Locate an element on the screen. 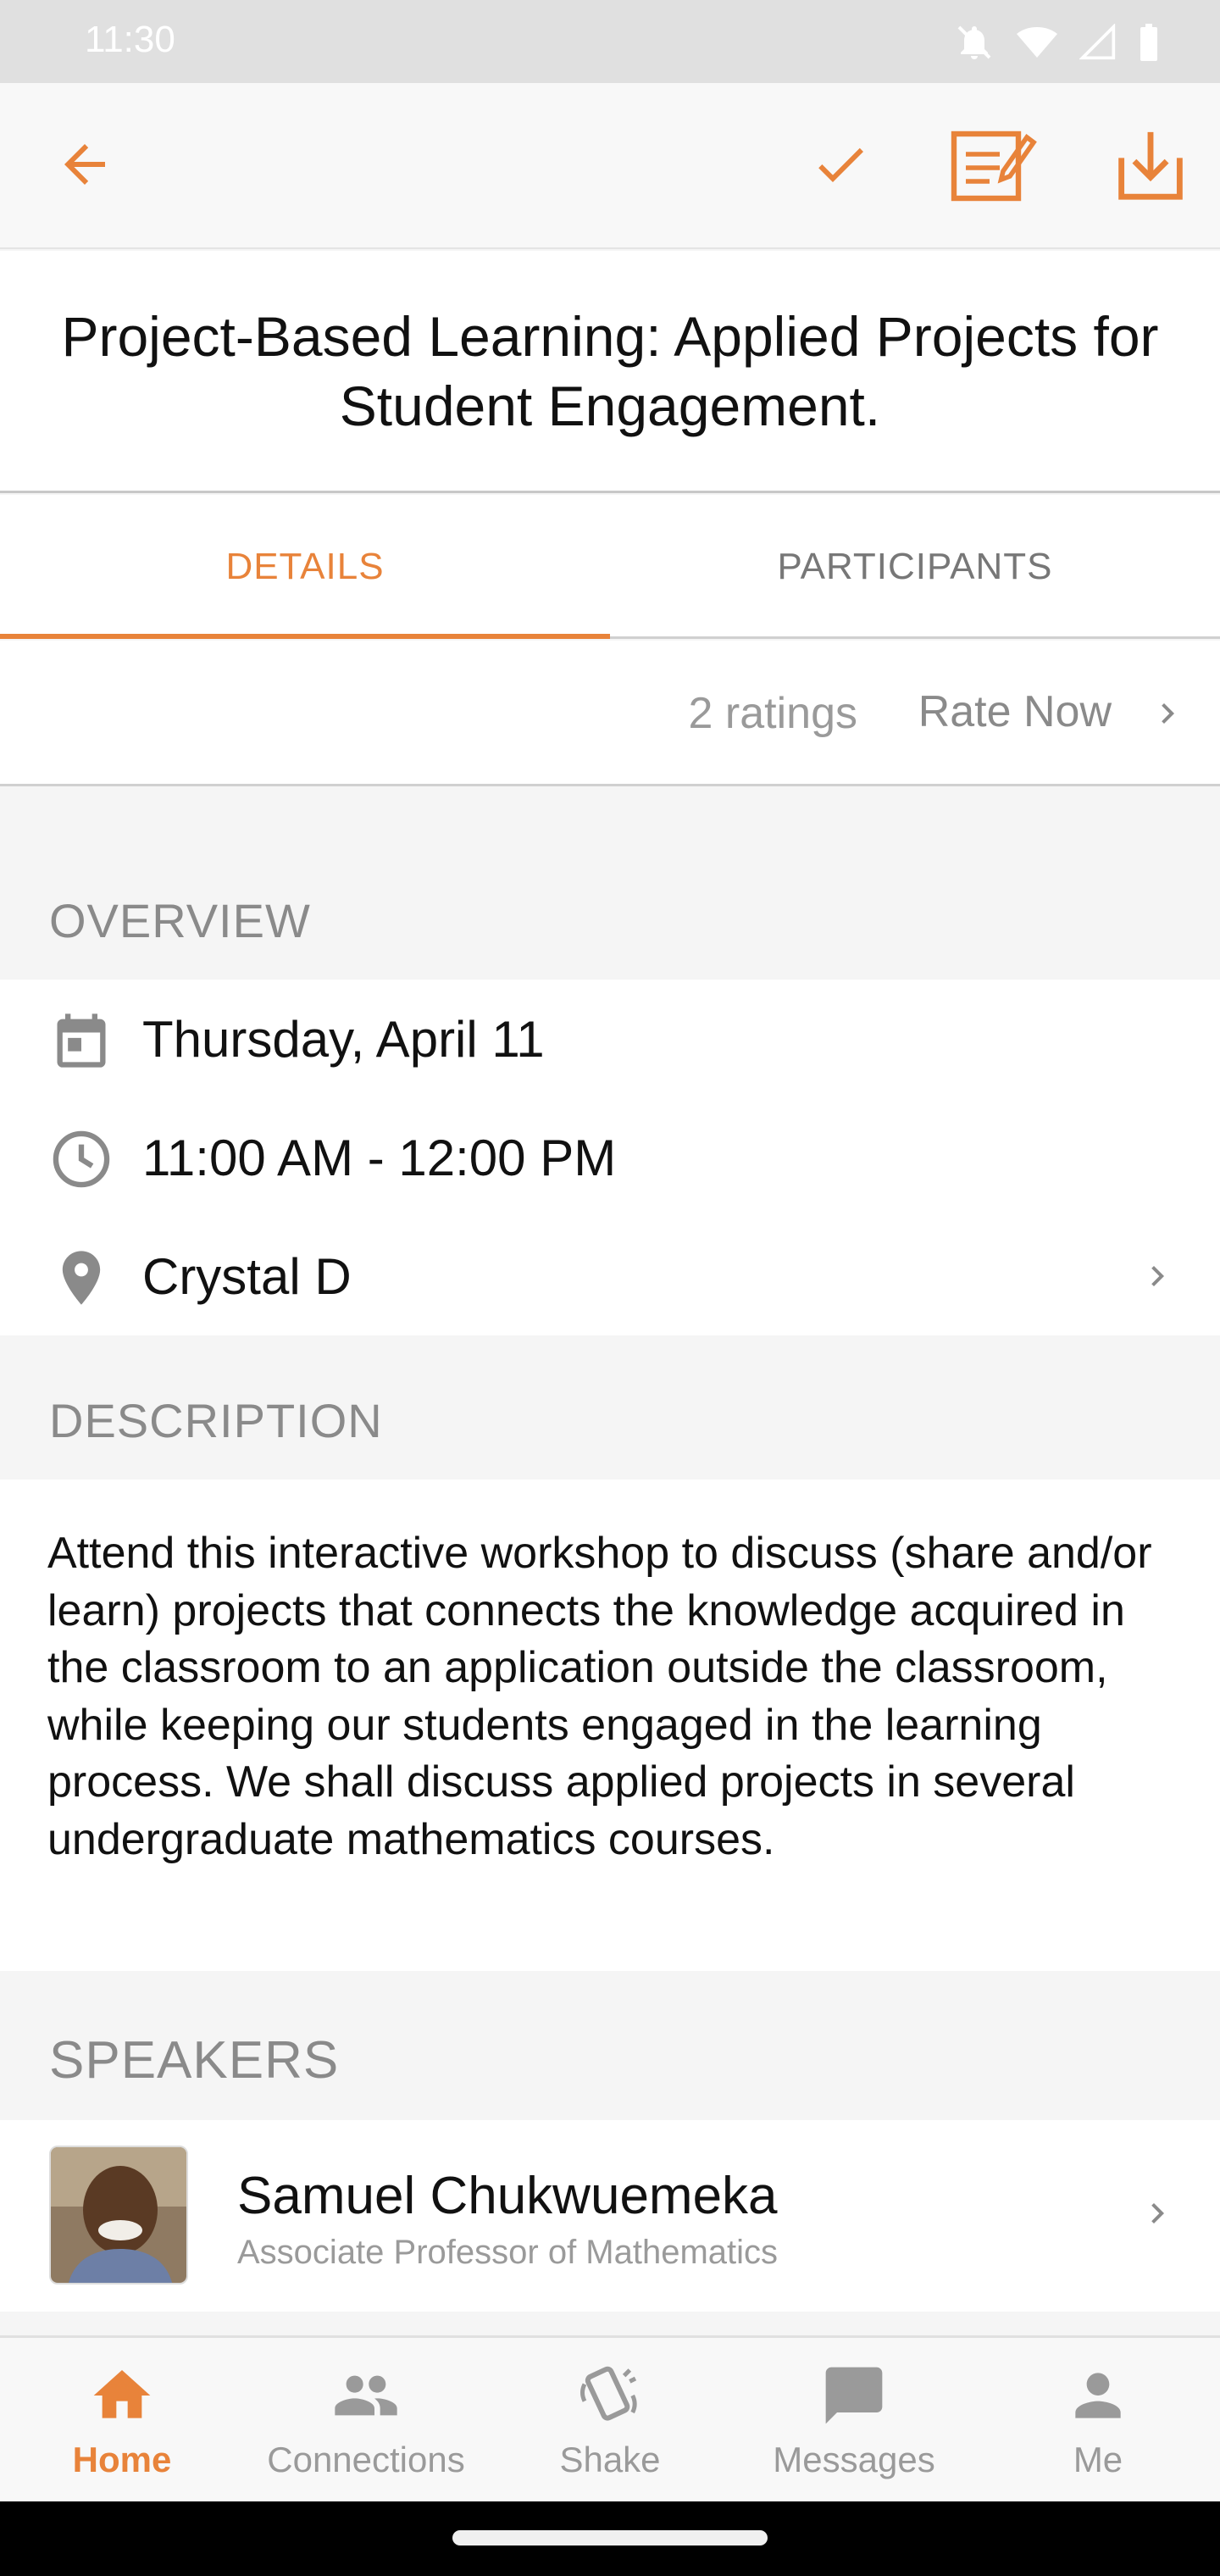  status-time: 11:30 is located at coordinates (130, 39).